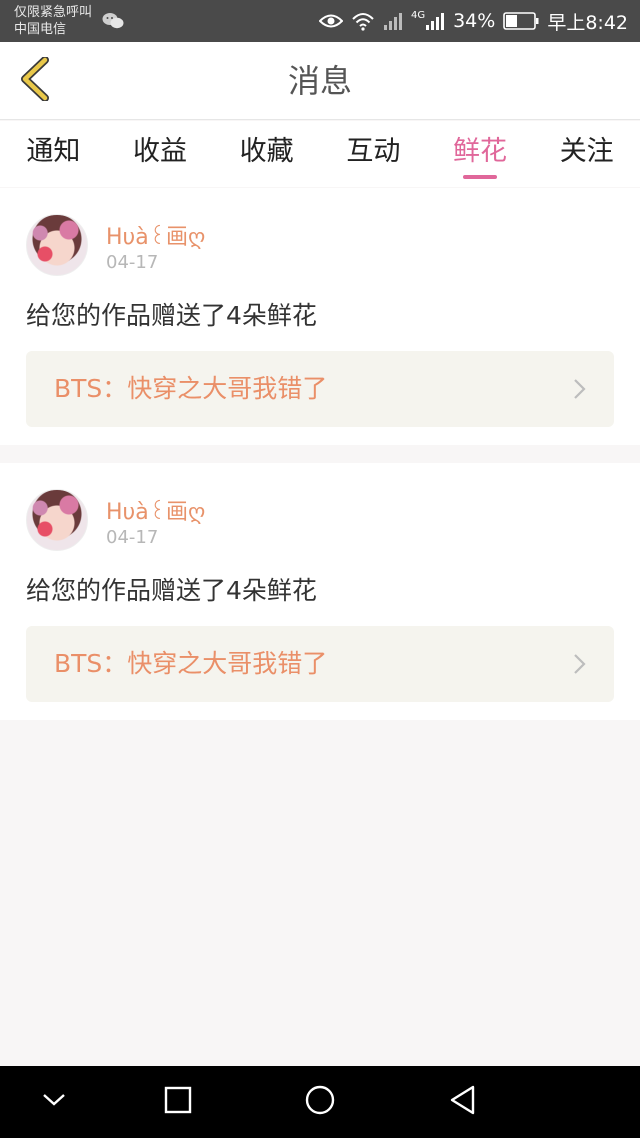 The height and width of the screenshot is (1138, 640). I want to click on back-button, so click(34, 80).